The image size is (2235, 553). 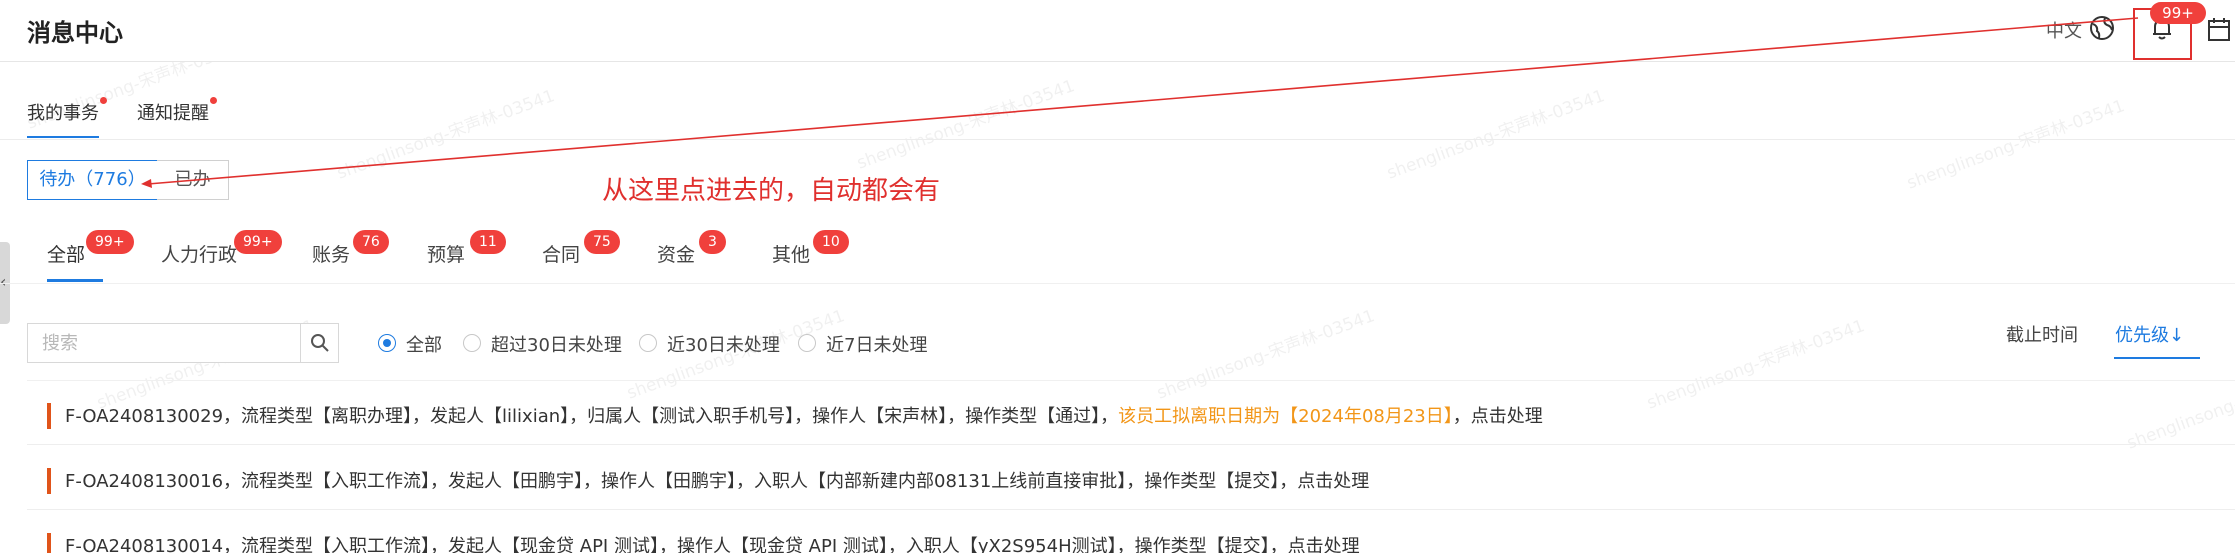 I want to click on sort-by-deadline: 截止时间, so click(x=2042, y=334).